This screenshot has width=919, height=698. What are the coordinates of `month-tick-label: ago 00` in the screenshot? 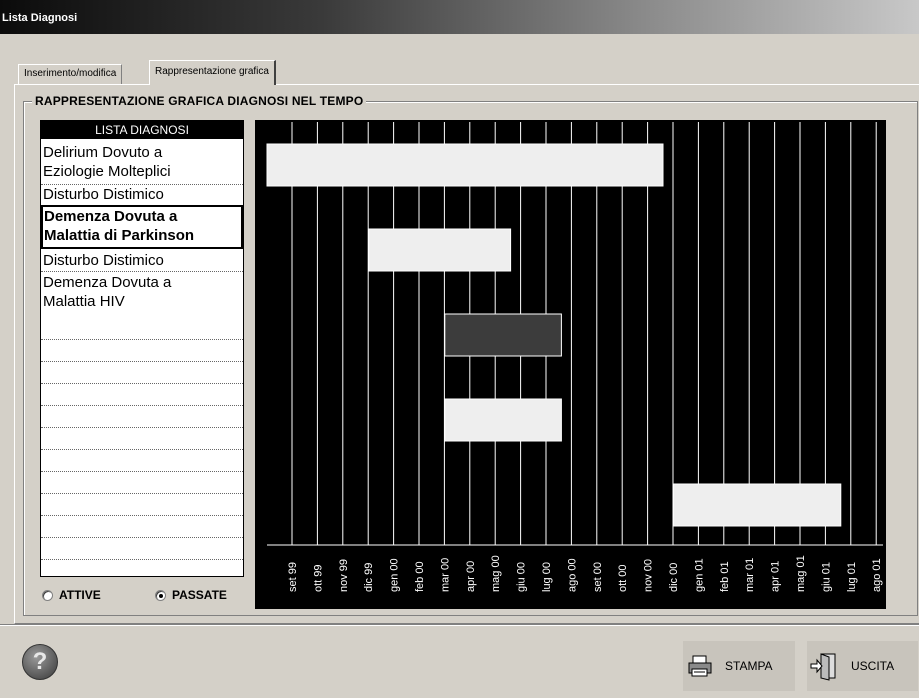 It's located at (572, 575).